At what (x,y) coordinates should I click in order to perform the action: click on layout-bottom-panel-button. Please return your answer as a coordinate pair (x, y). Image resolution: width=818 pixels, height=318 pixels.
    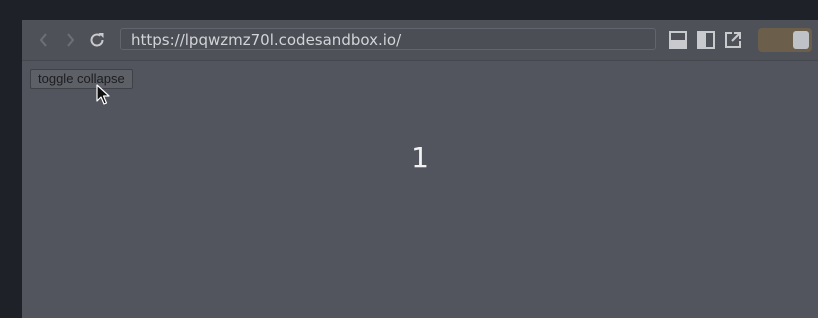
    Looking at the image, I should click on (678, 40).